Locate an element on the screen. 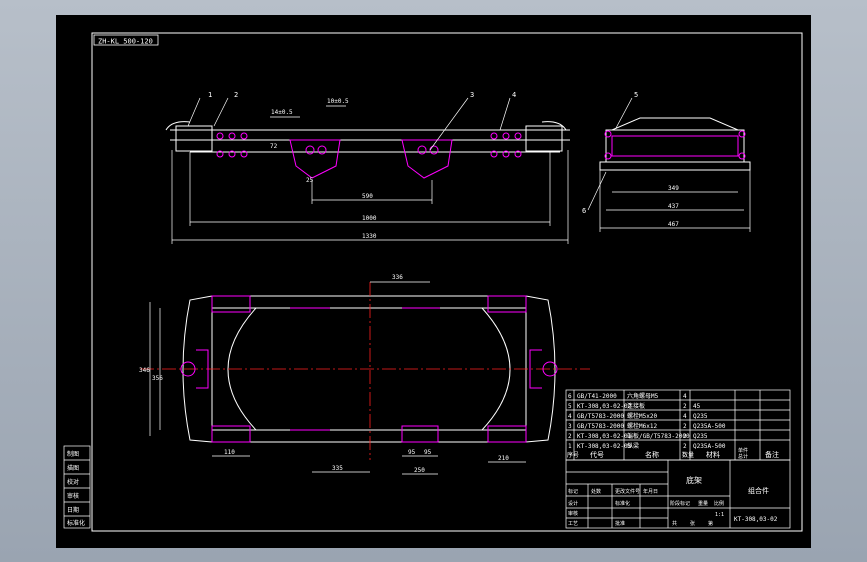 The height and width of the screenshot is (562, 867). dim-top-4: 590 is located at coordinates (367, 196).